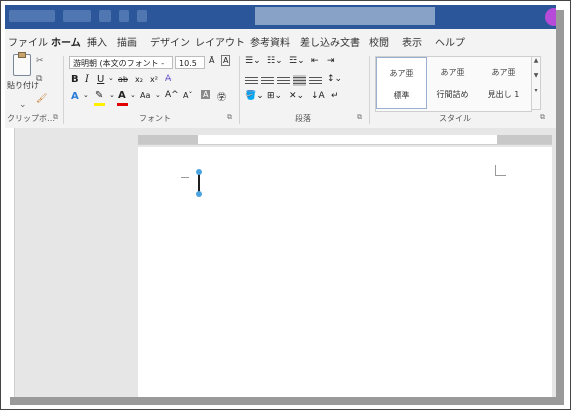  Describe the element at coordinates (77, 16) in the screenshot. I see `autosave-toggle` at that location.